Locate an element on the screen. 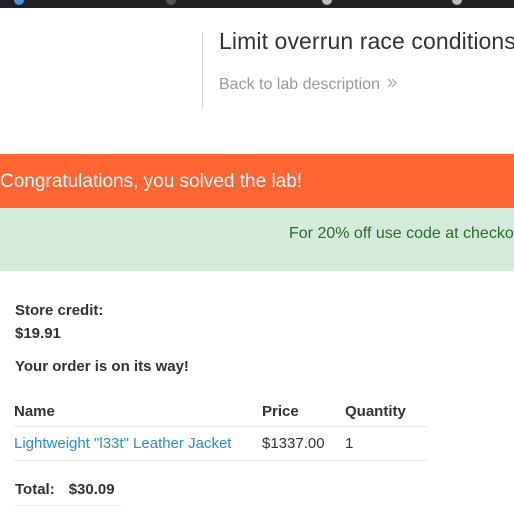  back-to-description-link: Back to lab description is located at coordinates (308, 85).